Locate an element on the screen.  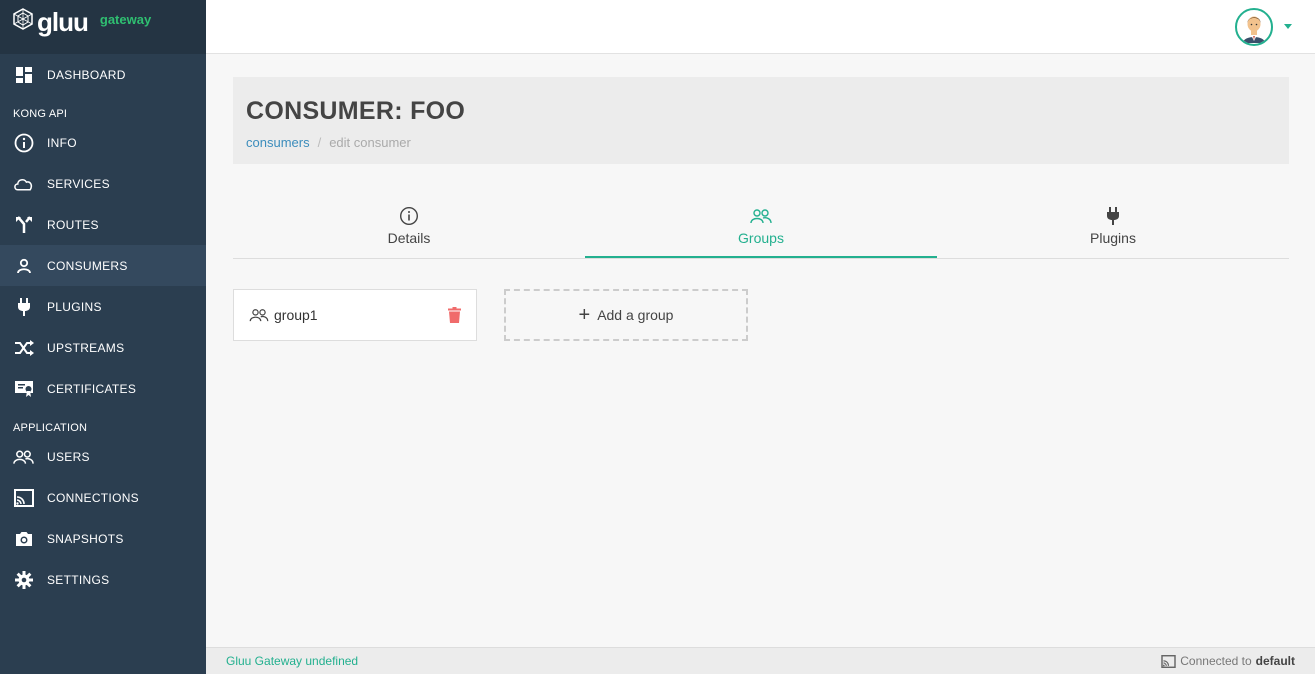
section-kong-api: KONG API is located at coordinates (40, 114).